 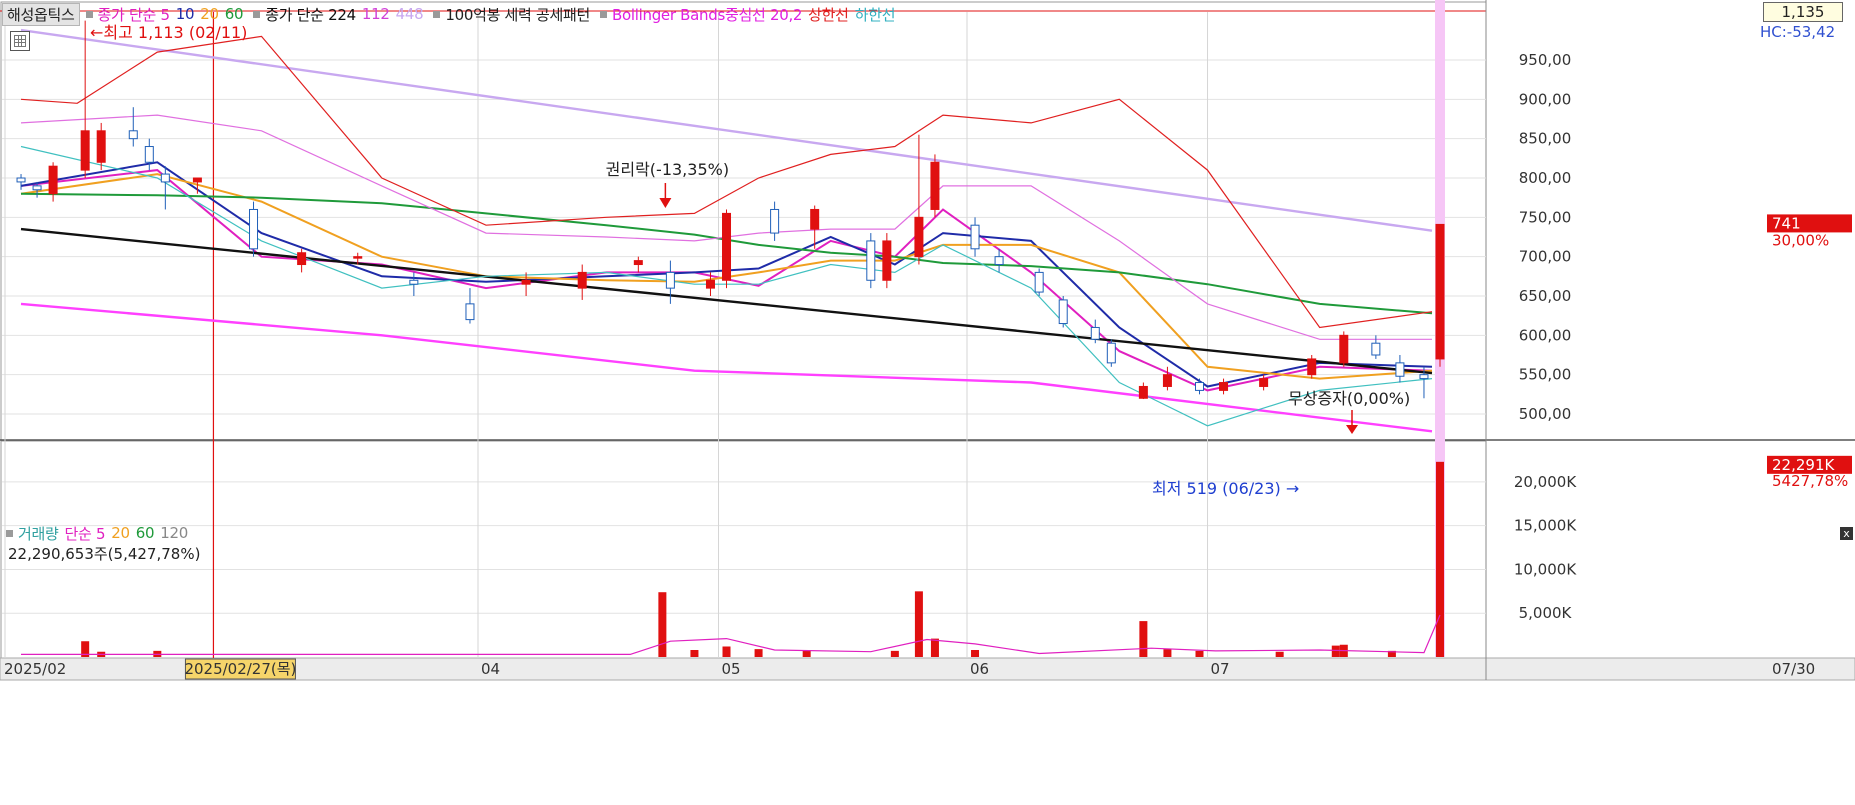 I want to click on bollinger-label: Bollinger Bands중심선 20,2, so click(x=707, y=14).